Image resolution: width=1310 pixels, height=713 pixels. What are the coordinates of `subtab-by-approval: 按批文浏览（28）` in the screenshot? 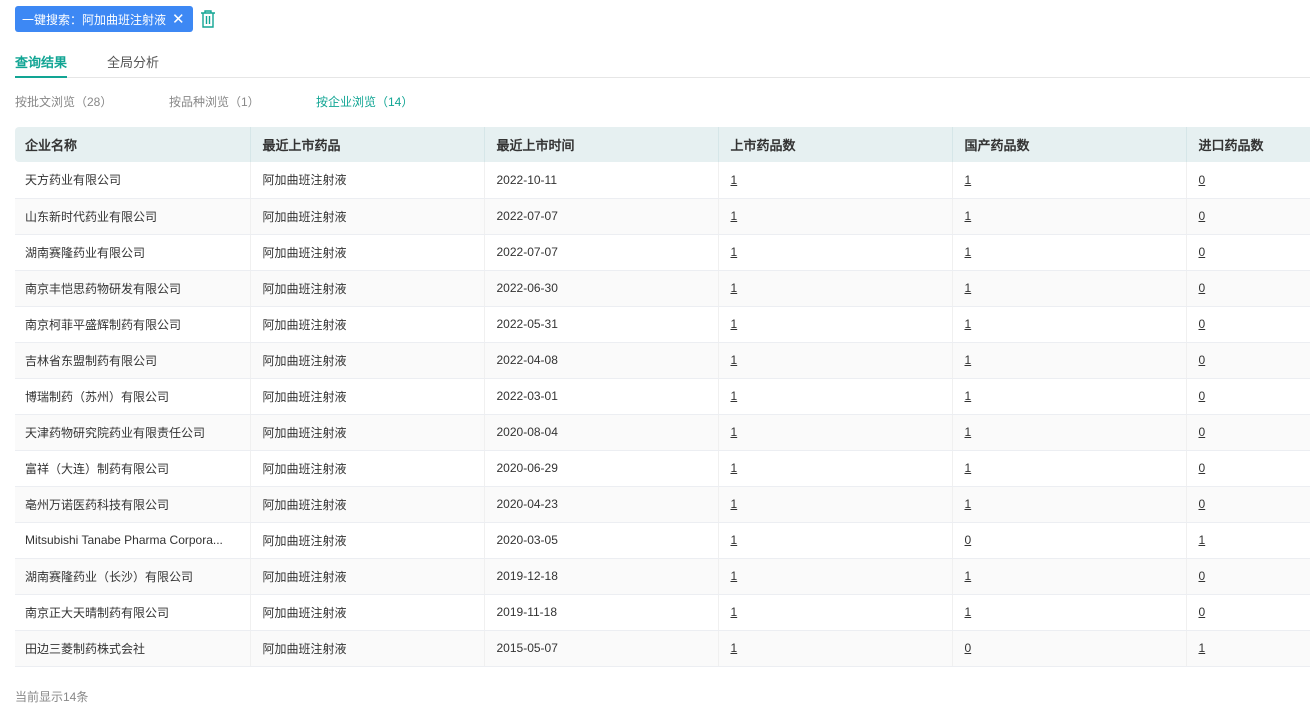 It's located at (63, 101).